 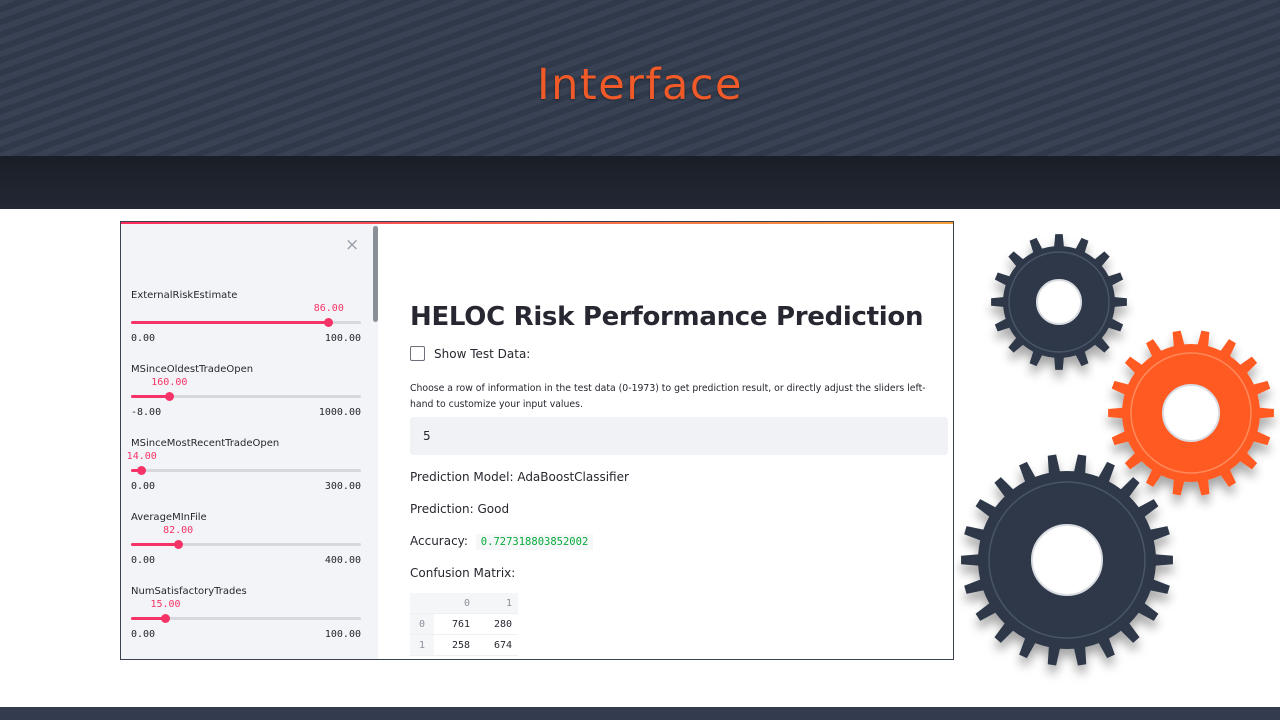 What do you see at coordinates (169, 382) in the screenshot?
I see `slider-value: 160.00` at bounding box center [169, 382].